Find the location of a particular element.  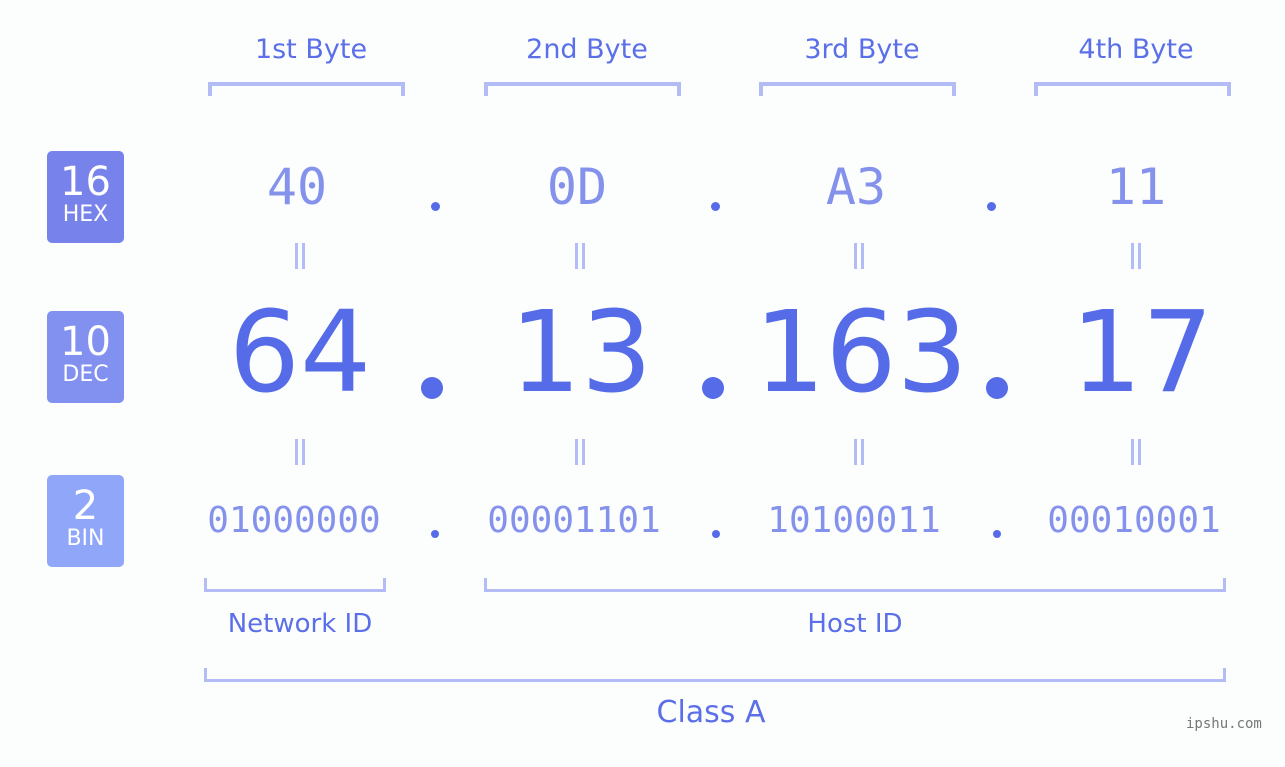

byte-title-3: 3rd Byte is located at coordinates (862, 49).